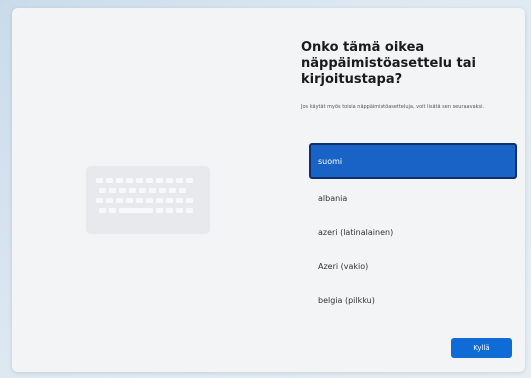  Describe the element at coordinates (481, 348) in the screenshot. I see `yes-button: Kyllä` at that location.